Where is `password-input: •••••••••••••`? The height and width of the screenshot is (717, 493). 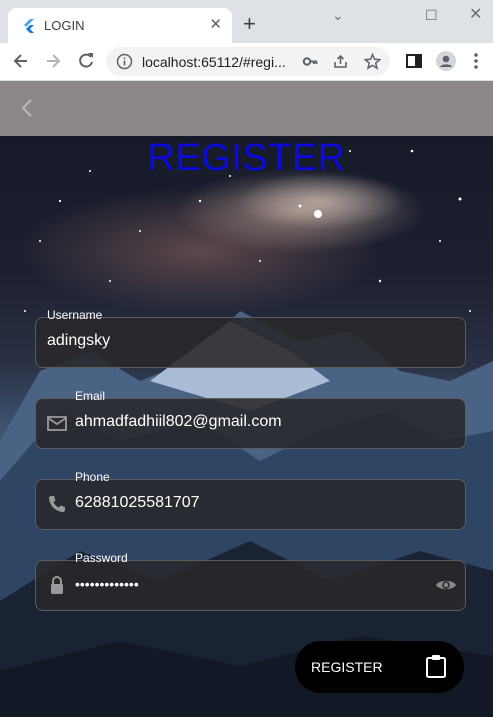 password-input: ••••••••••••• is located at coordinates (107, 584).